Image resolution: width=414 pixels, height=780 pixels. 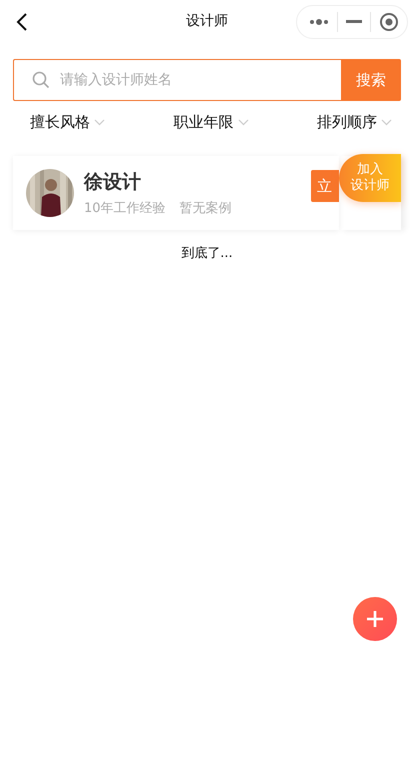 What do you see at coordinates (22, 22) in the screenshot?
I see `back-icon` at bounding box center [22, 22].